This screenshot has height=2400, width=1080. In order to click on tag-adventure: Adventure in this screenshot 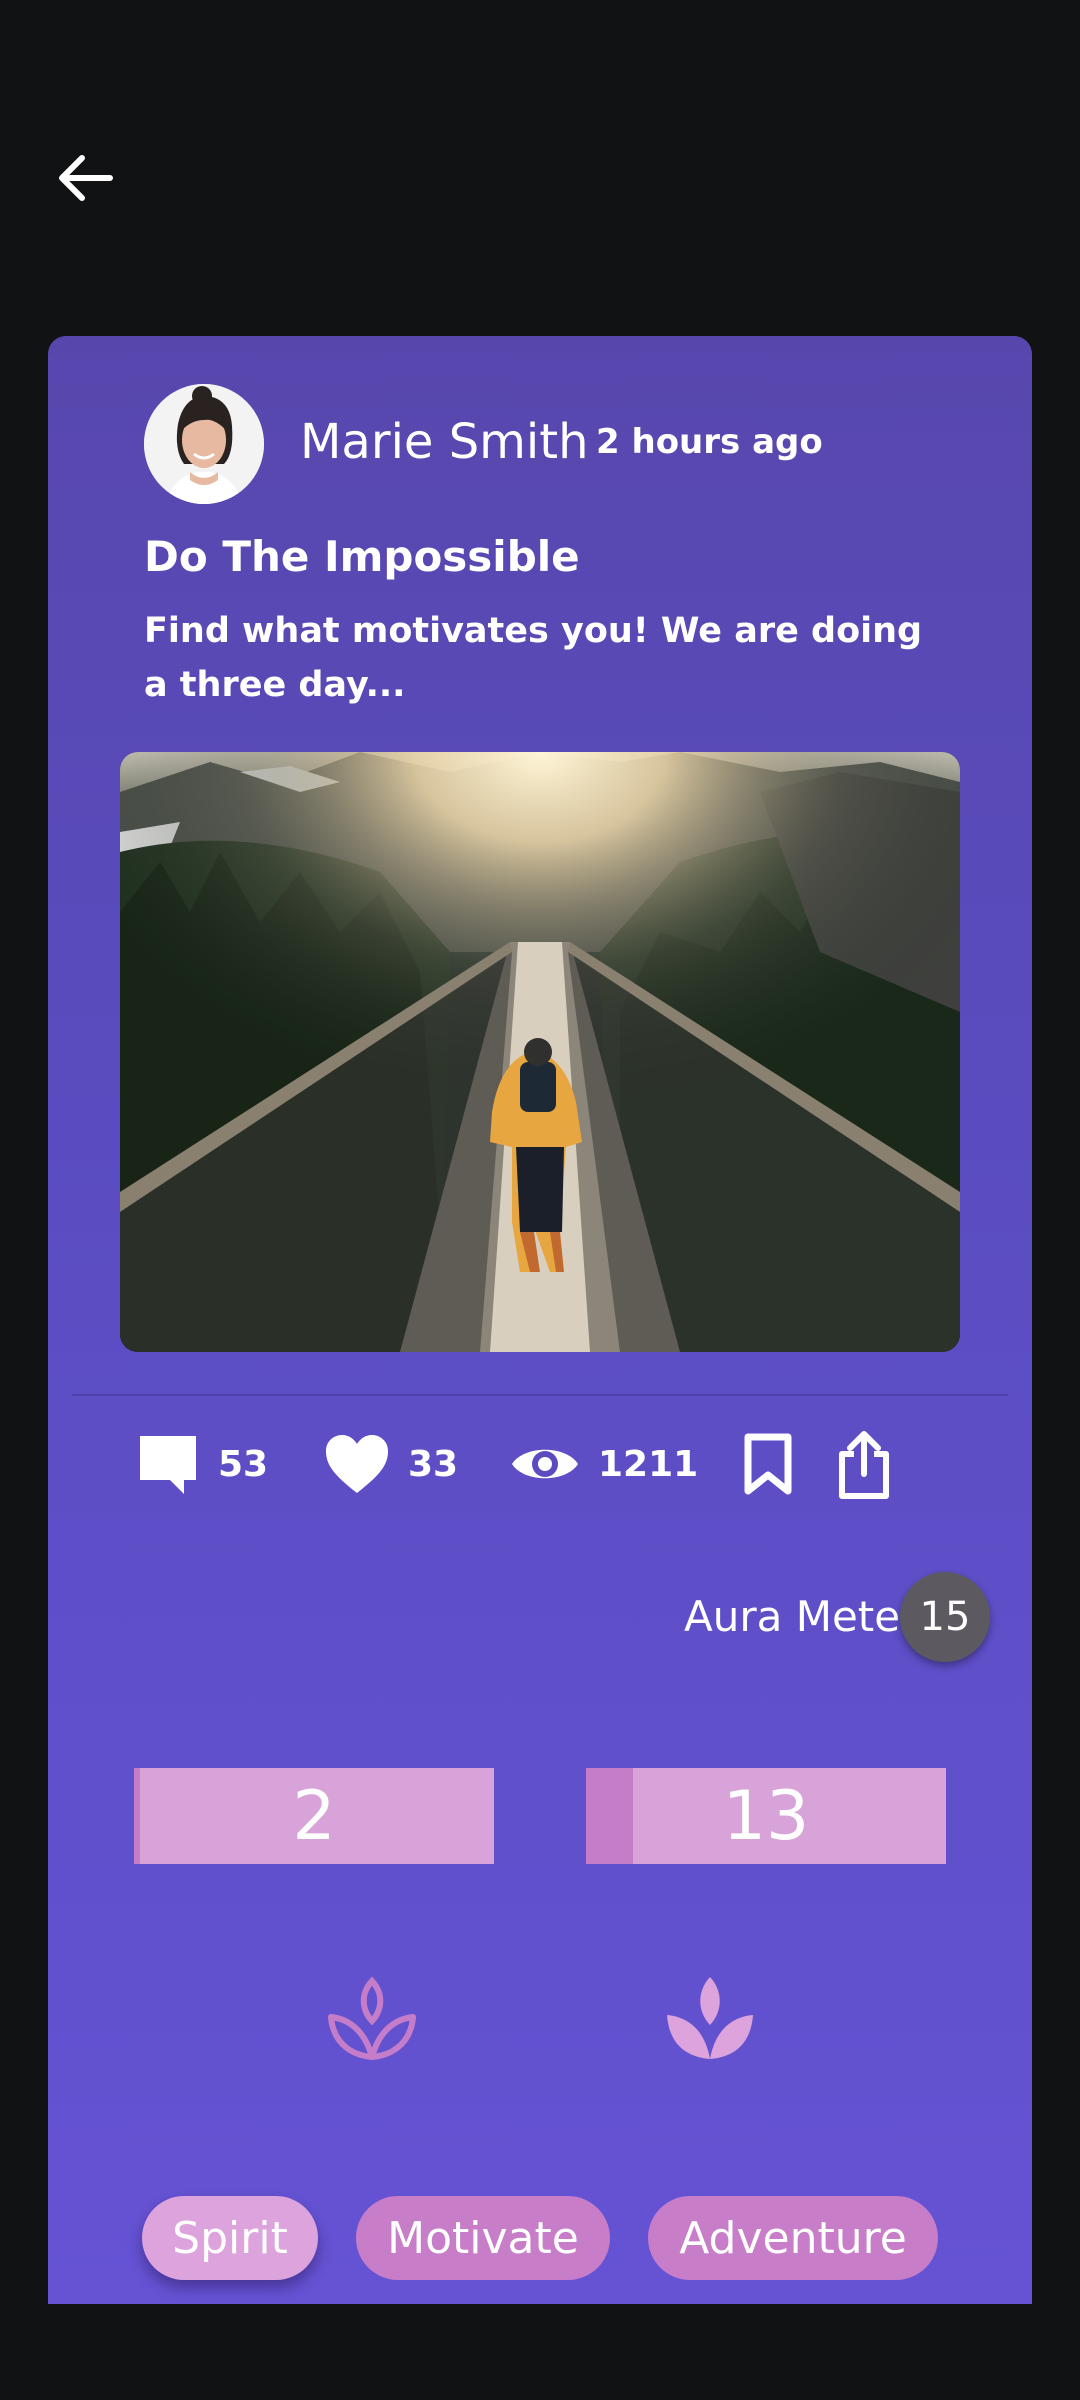, I will do `click(793, 2238)`.